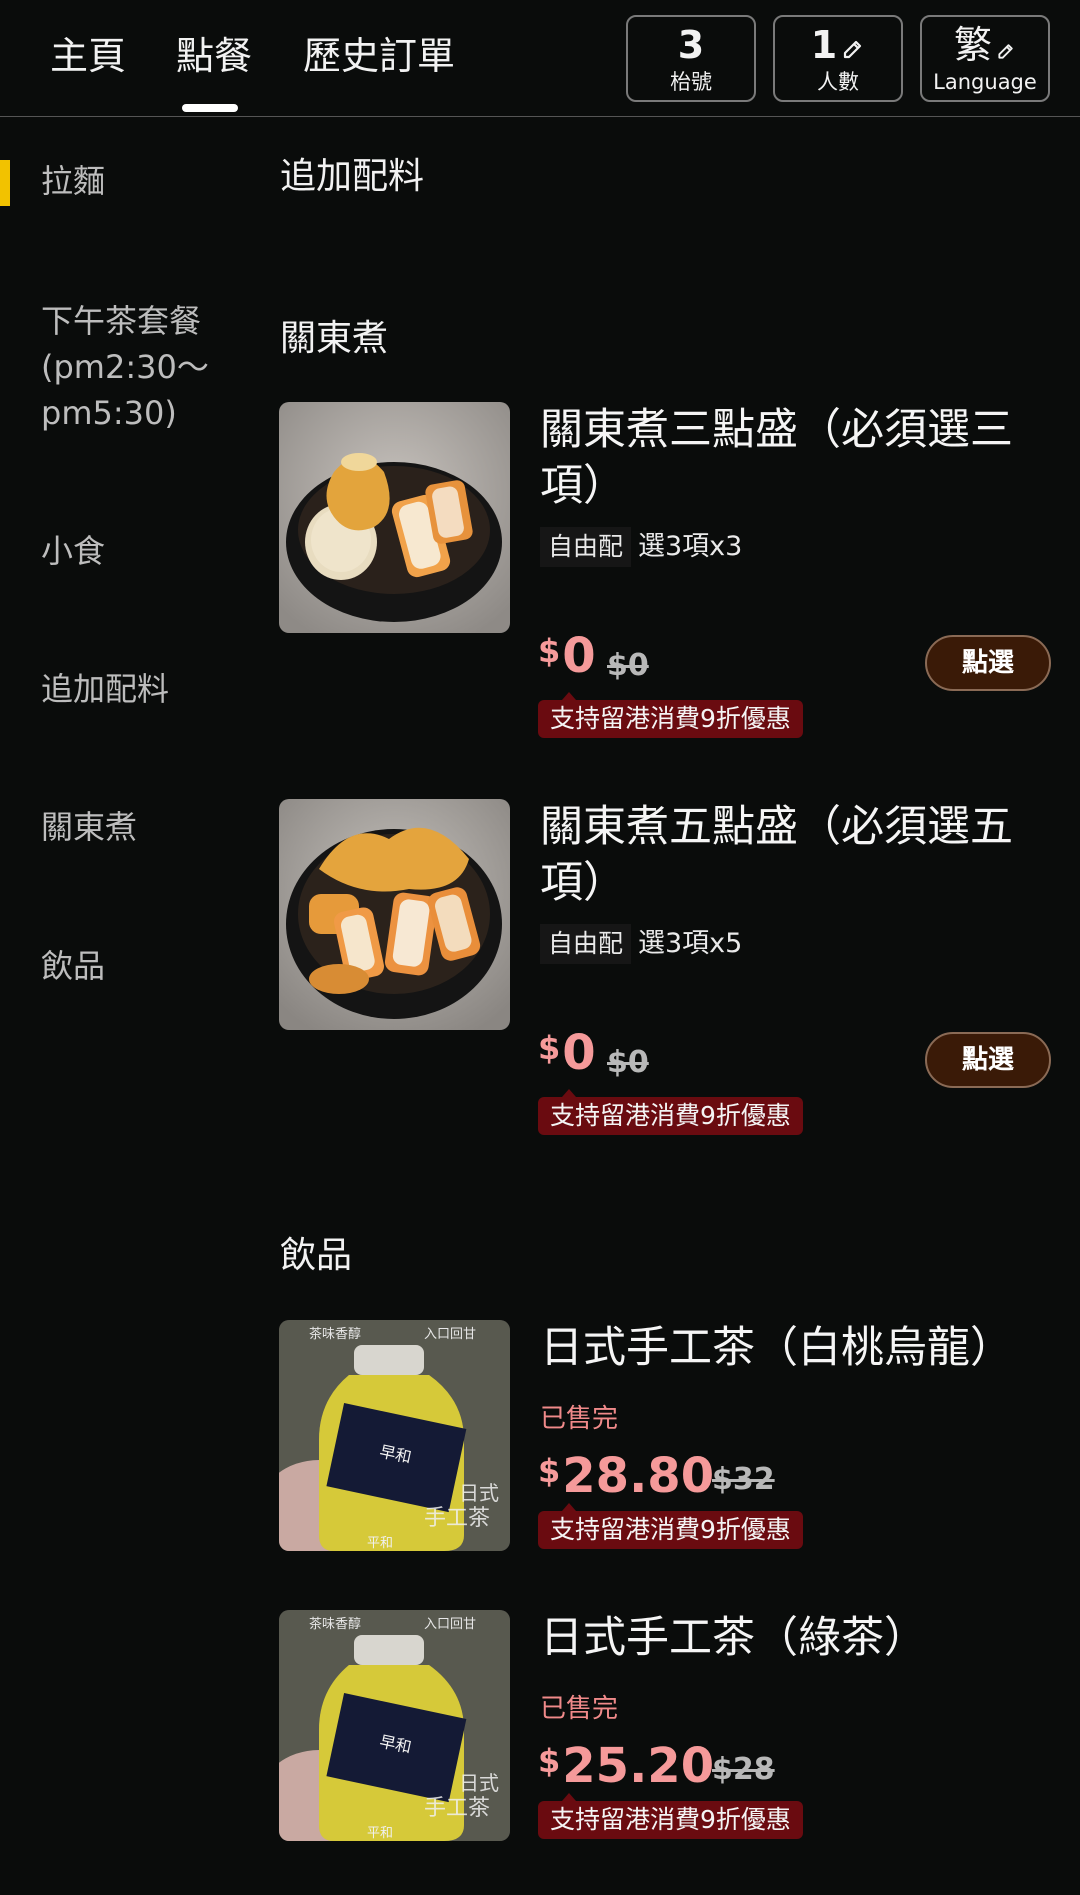 The height and width of the screenshot is (1895, 1080). What do you see at coordinates (105, 689) in the screenshot?
I see `sidebar-item-extra-toppings: 追加配料` at bounding box center [105, 689].